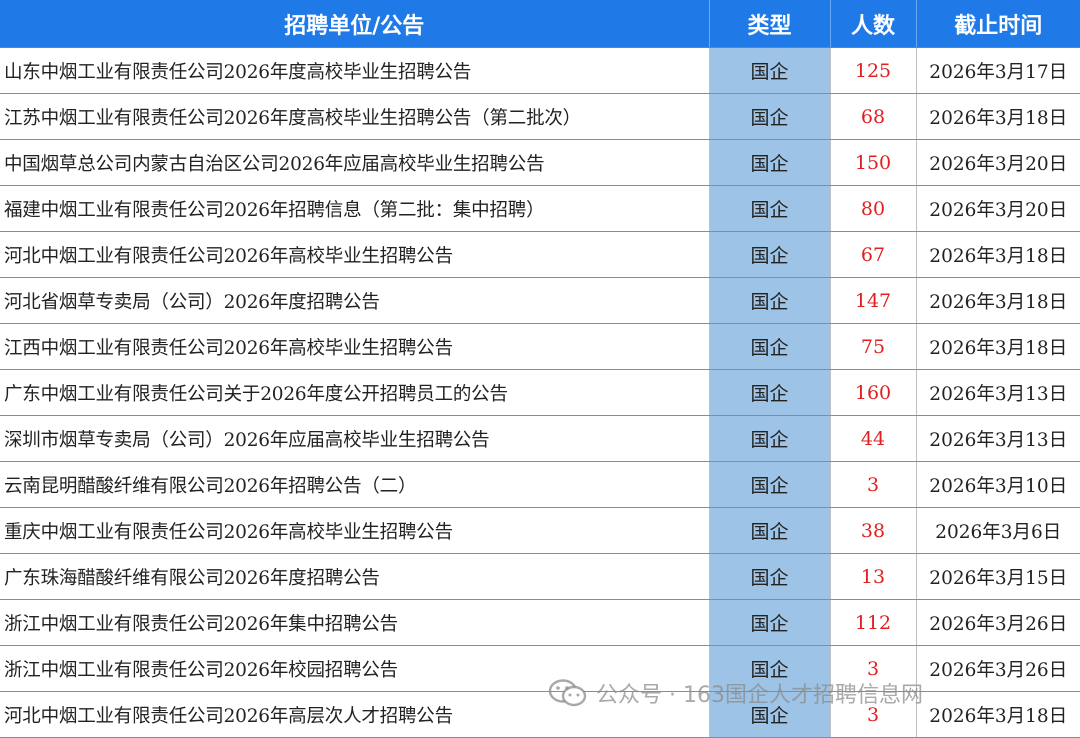 The height and width of the screenshot is (738, 1080). I want to click on table-row: 浙江中烟工业有限责任公司2026年集中招聘公告 国企 112 2026年3月26日, so click(540, 622).